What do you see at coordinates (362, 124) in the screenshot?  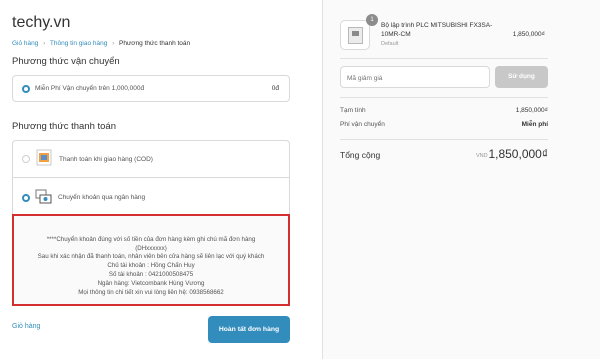 I see `shipping-fee-label: Phí vận chuyển` at bounding box center [362, 124].